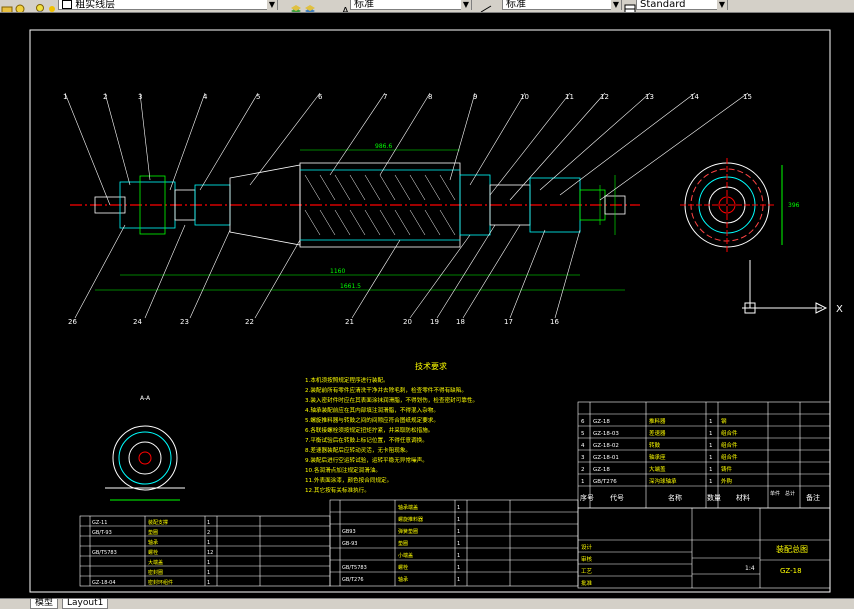 The width and height of the screenshot is (854, 609). I want to click on bom-cell: 螺栓, so click(403, 567).